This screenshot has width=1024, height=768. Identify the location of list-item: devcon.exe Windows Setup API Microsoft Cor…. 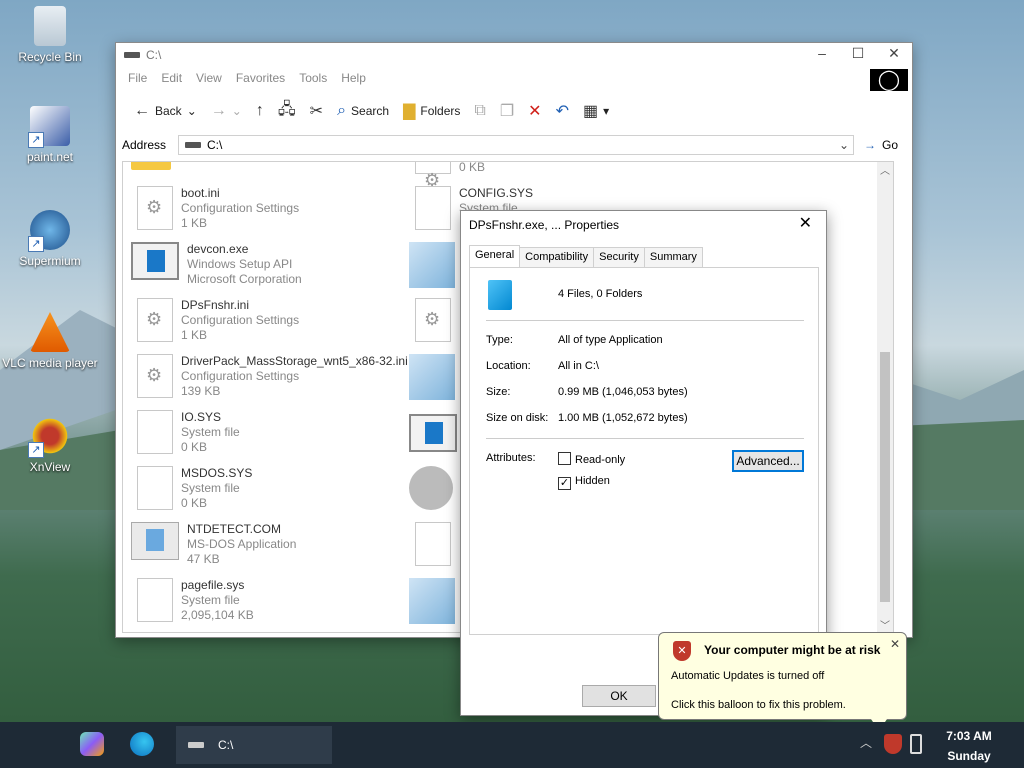
(216, 268).